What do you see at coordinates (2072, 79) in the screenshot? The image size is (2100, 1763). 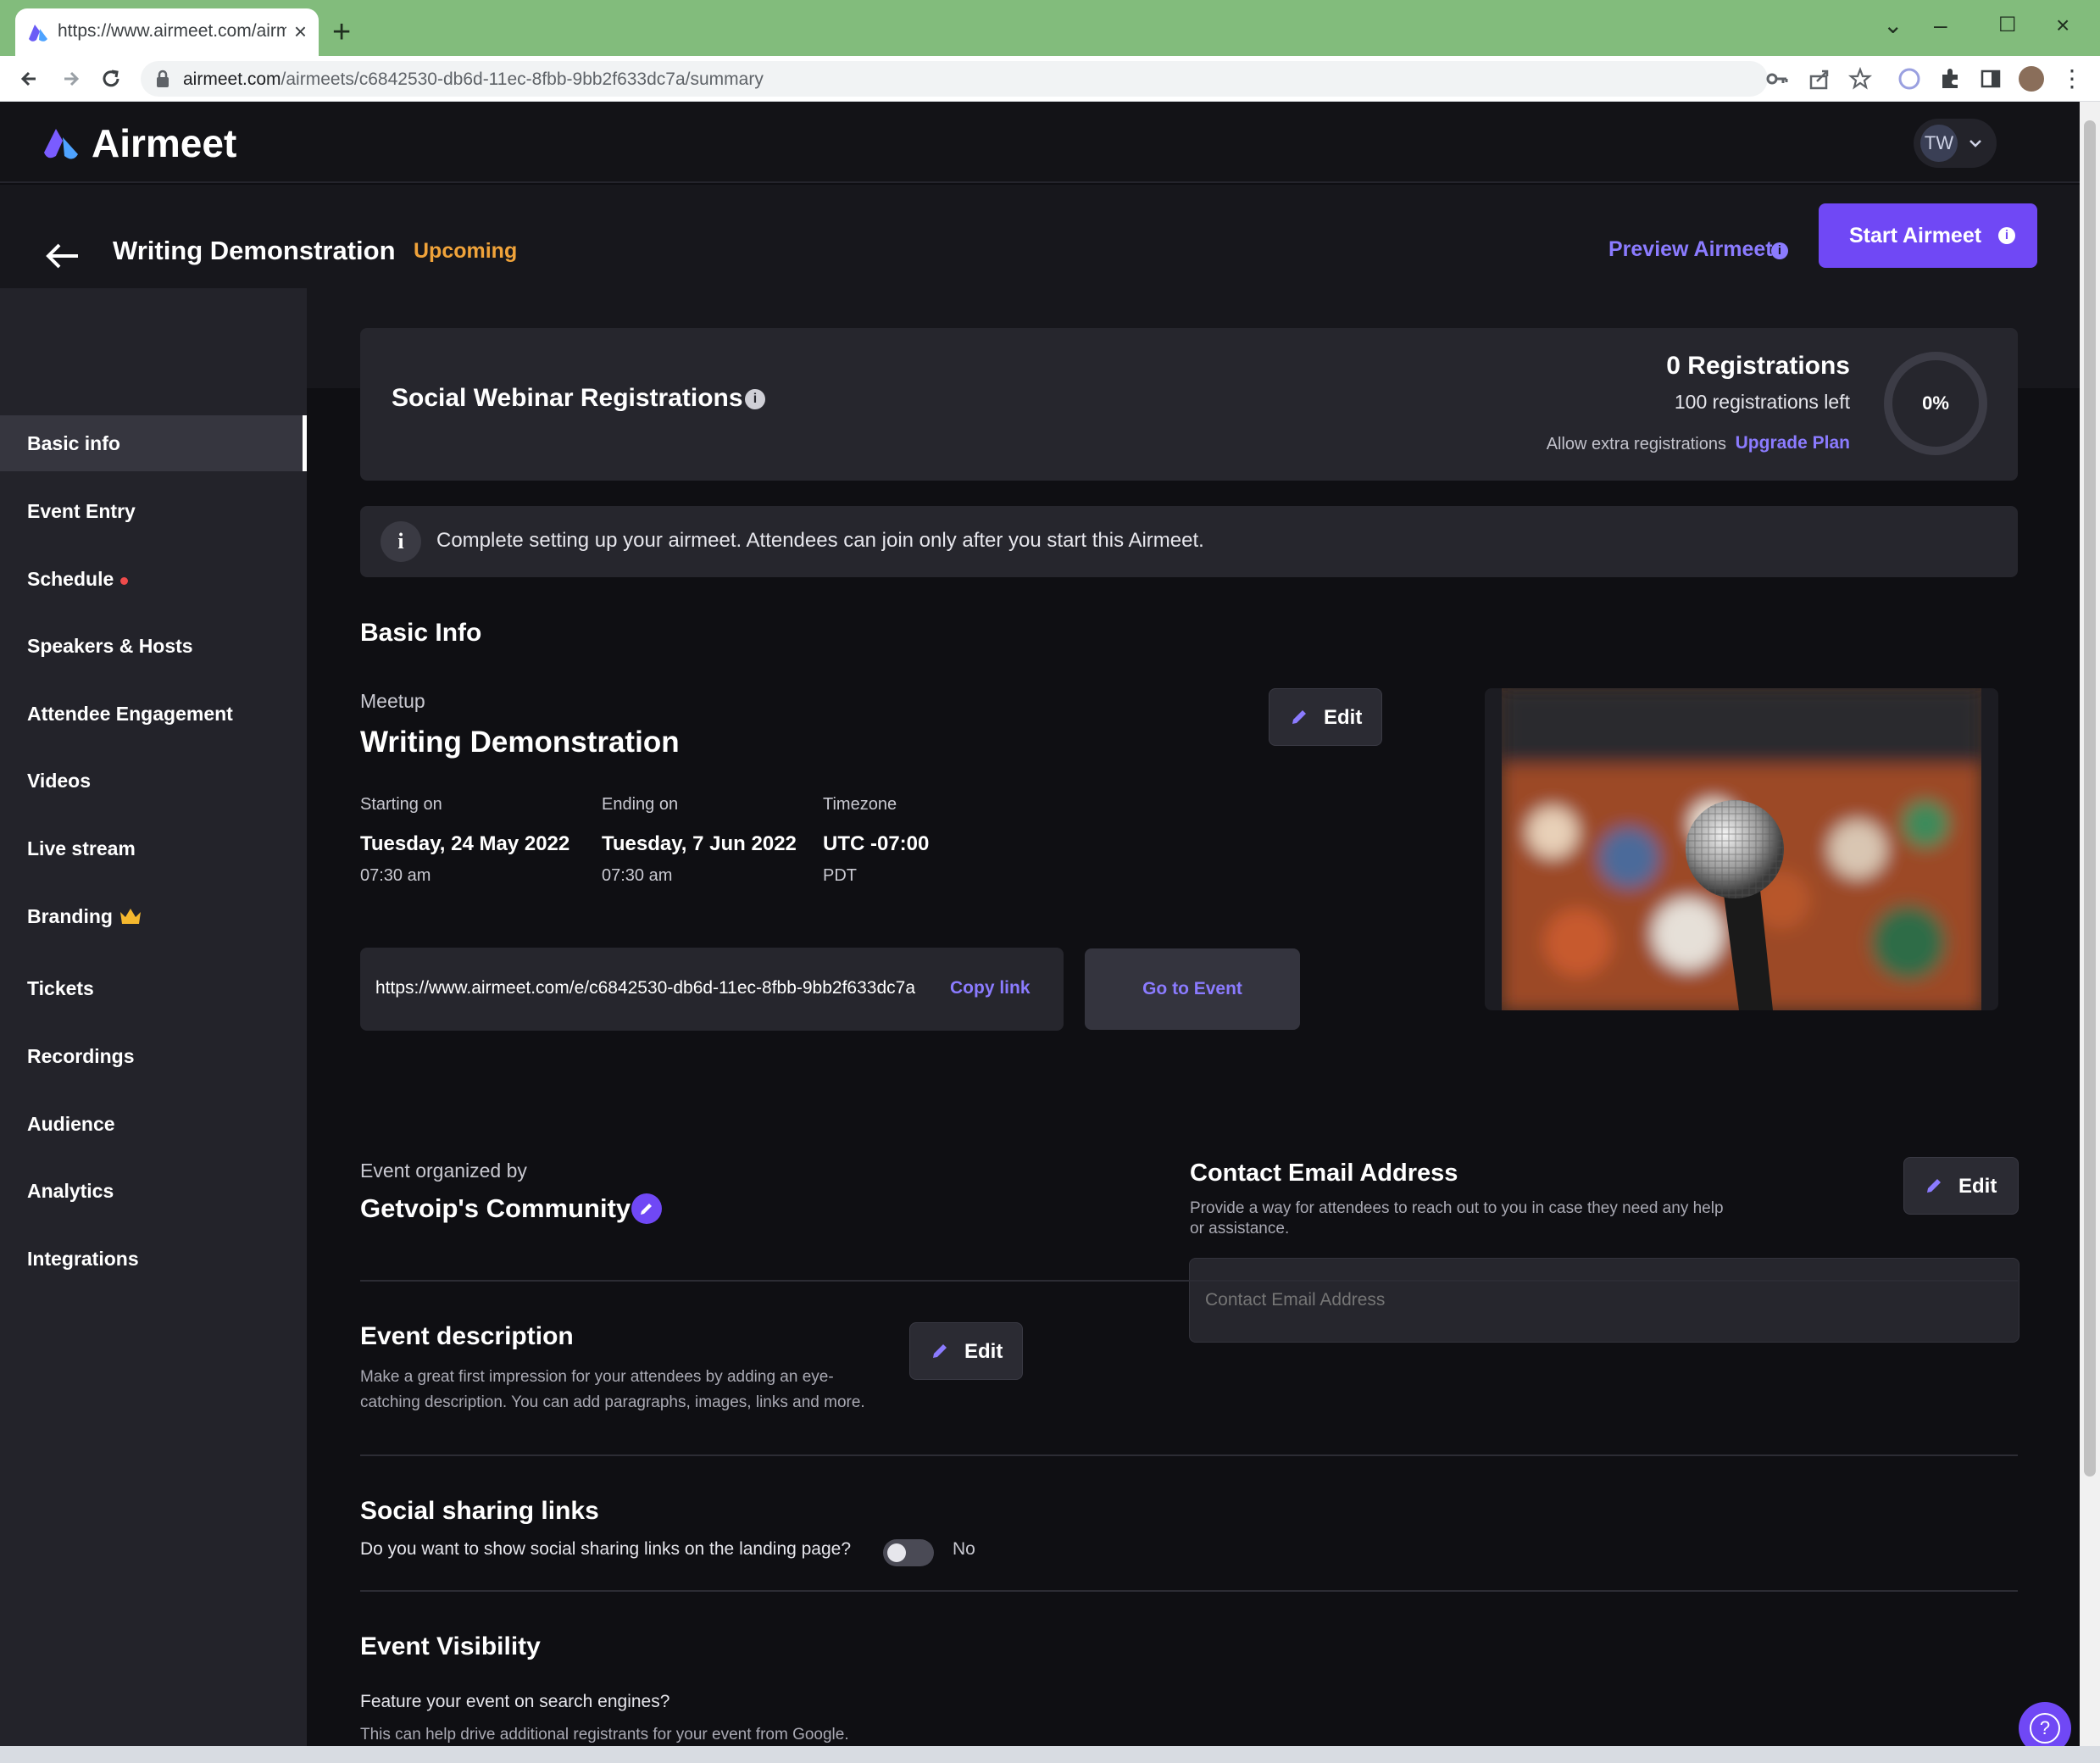 I see `browser-menu-icon: ⋮` at bounding box center [2072, 79].